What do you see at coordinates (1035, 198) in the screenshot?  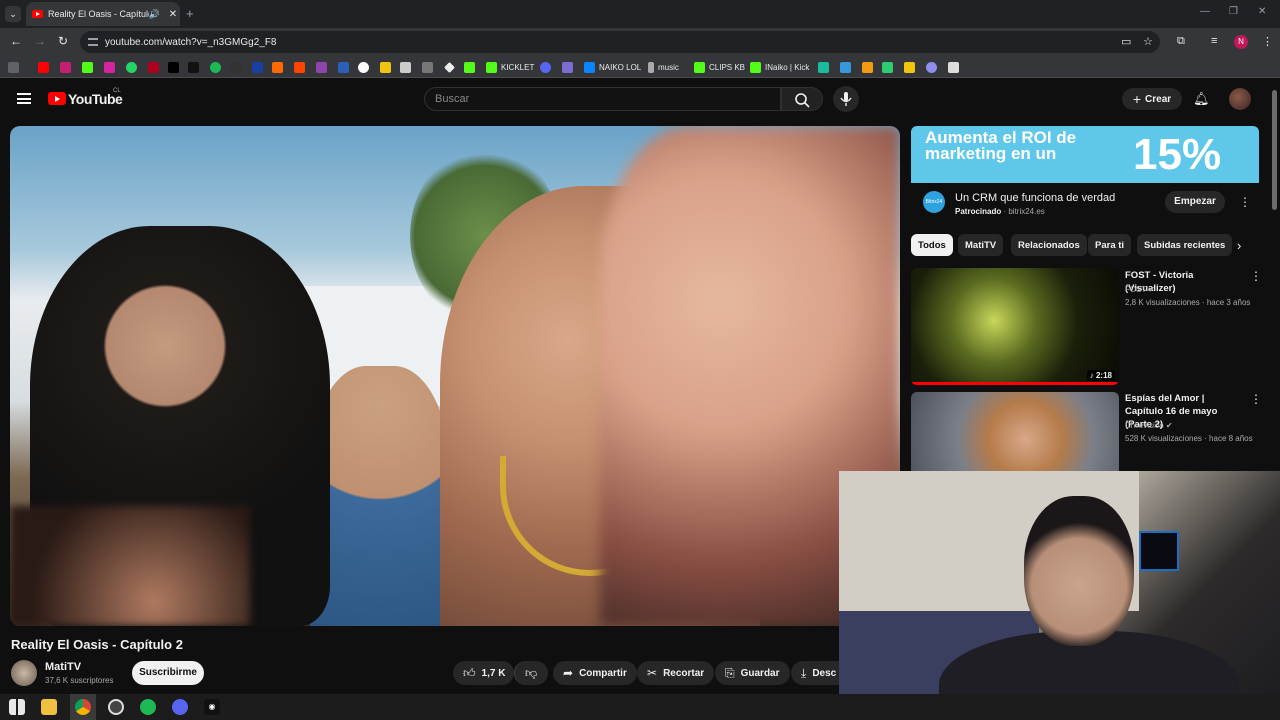 I see `ad-title: Un CRM que funciona de verdad` at bounding box center [1035, 198].